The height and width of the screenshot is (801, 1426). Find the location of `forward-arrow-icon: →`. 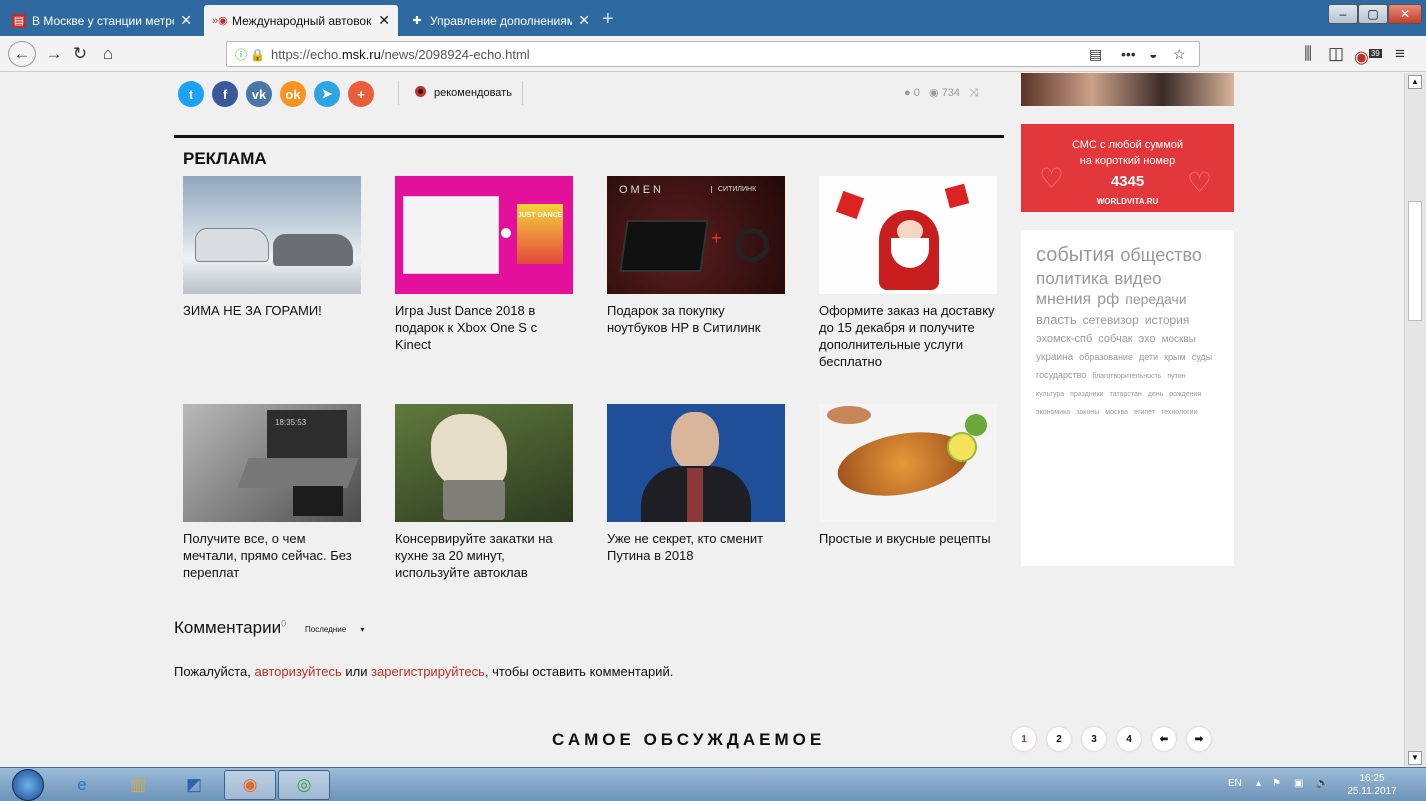

forward-arrow-icon: → is located at coordinates (54, 54).